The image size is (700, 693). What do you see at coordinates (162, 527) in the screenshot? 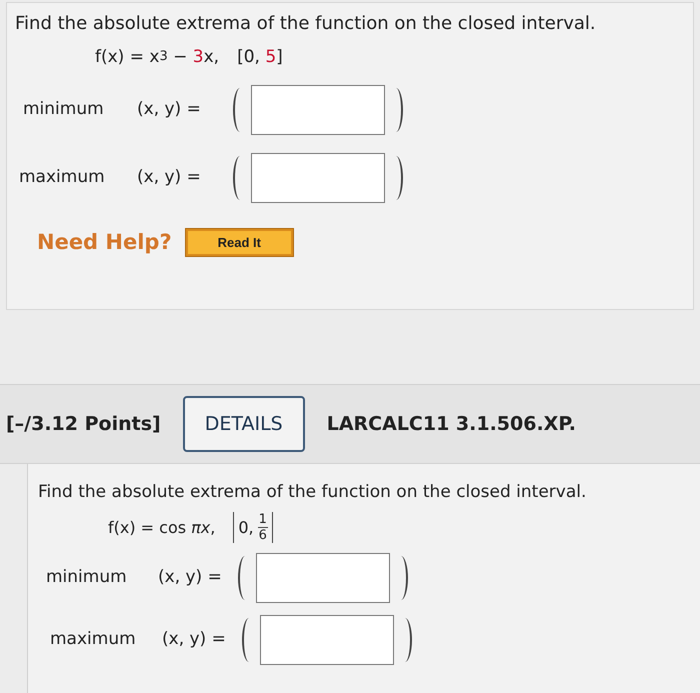
I see `function-formula: f(x) = cos πx,` at bounding box center [162, 527].